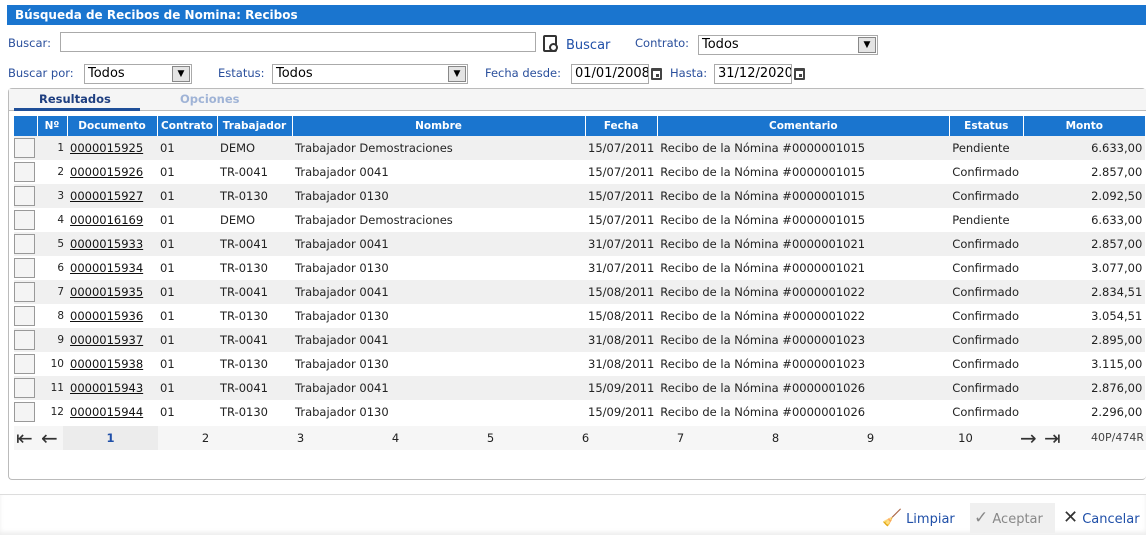 Image resolution: width=1146 pixels, height=535 pixels. What do you see at coordinates (138, 74) in the screenshot?
I see `buscar-por-select: Todos ▼` at bounding box center [138, 74].